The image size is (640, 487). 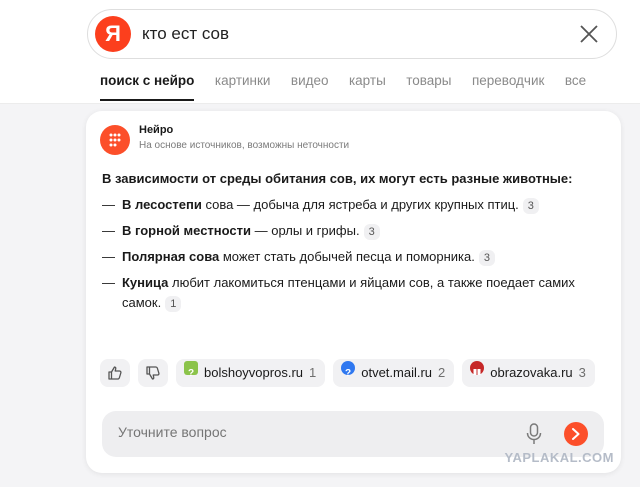 What do you see at coordinates (589, 34) in the screenshot?
I see `close-icon` at bounding box center [589, 34].